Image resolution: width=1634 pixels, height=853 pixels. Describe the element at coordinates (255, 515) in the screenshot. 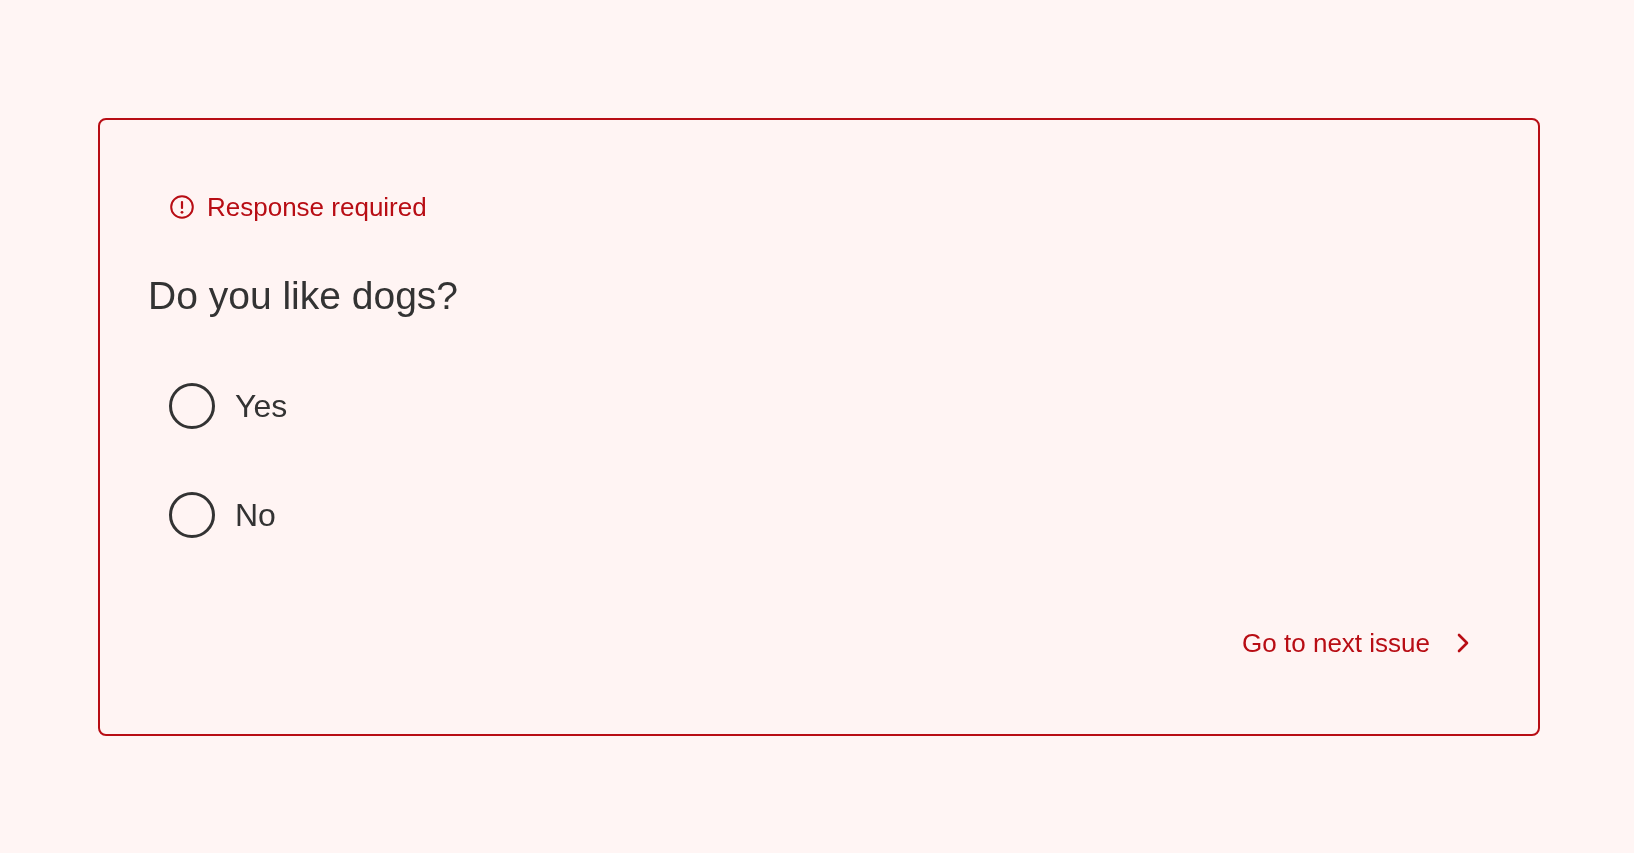

I see `option-label: No` at that location.